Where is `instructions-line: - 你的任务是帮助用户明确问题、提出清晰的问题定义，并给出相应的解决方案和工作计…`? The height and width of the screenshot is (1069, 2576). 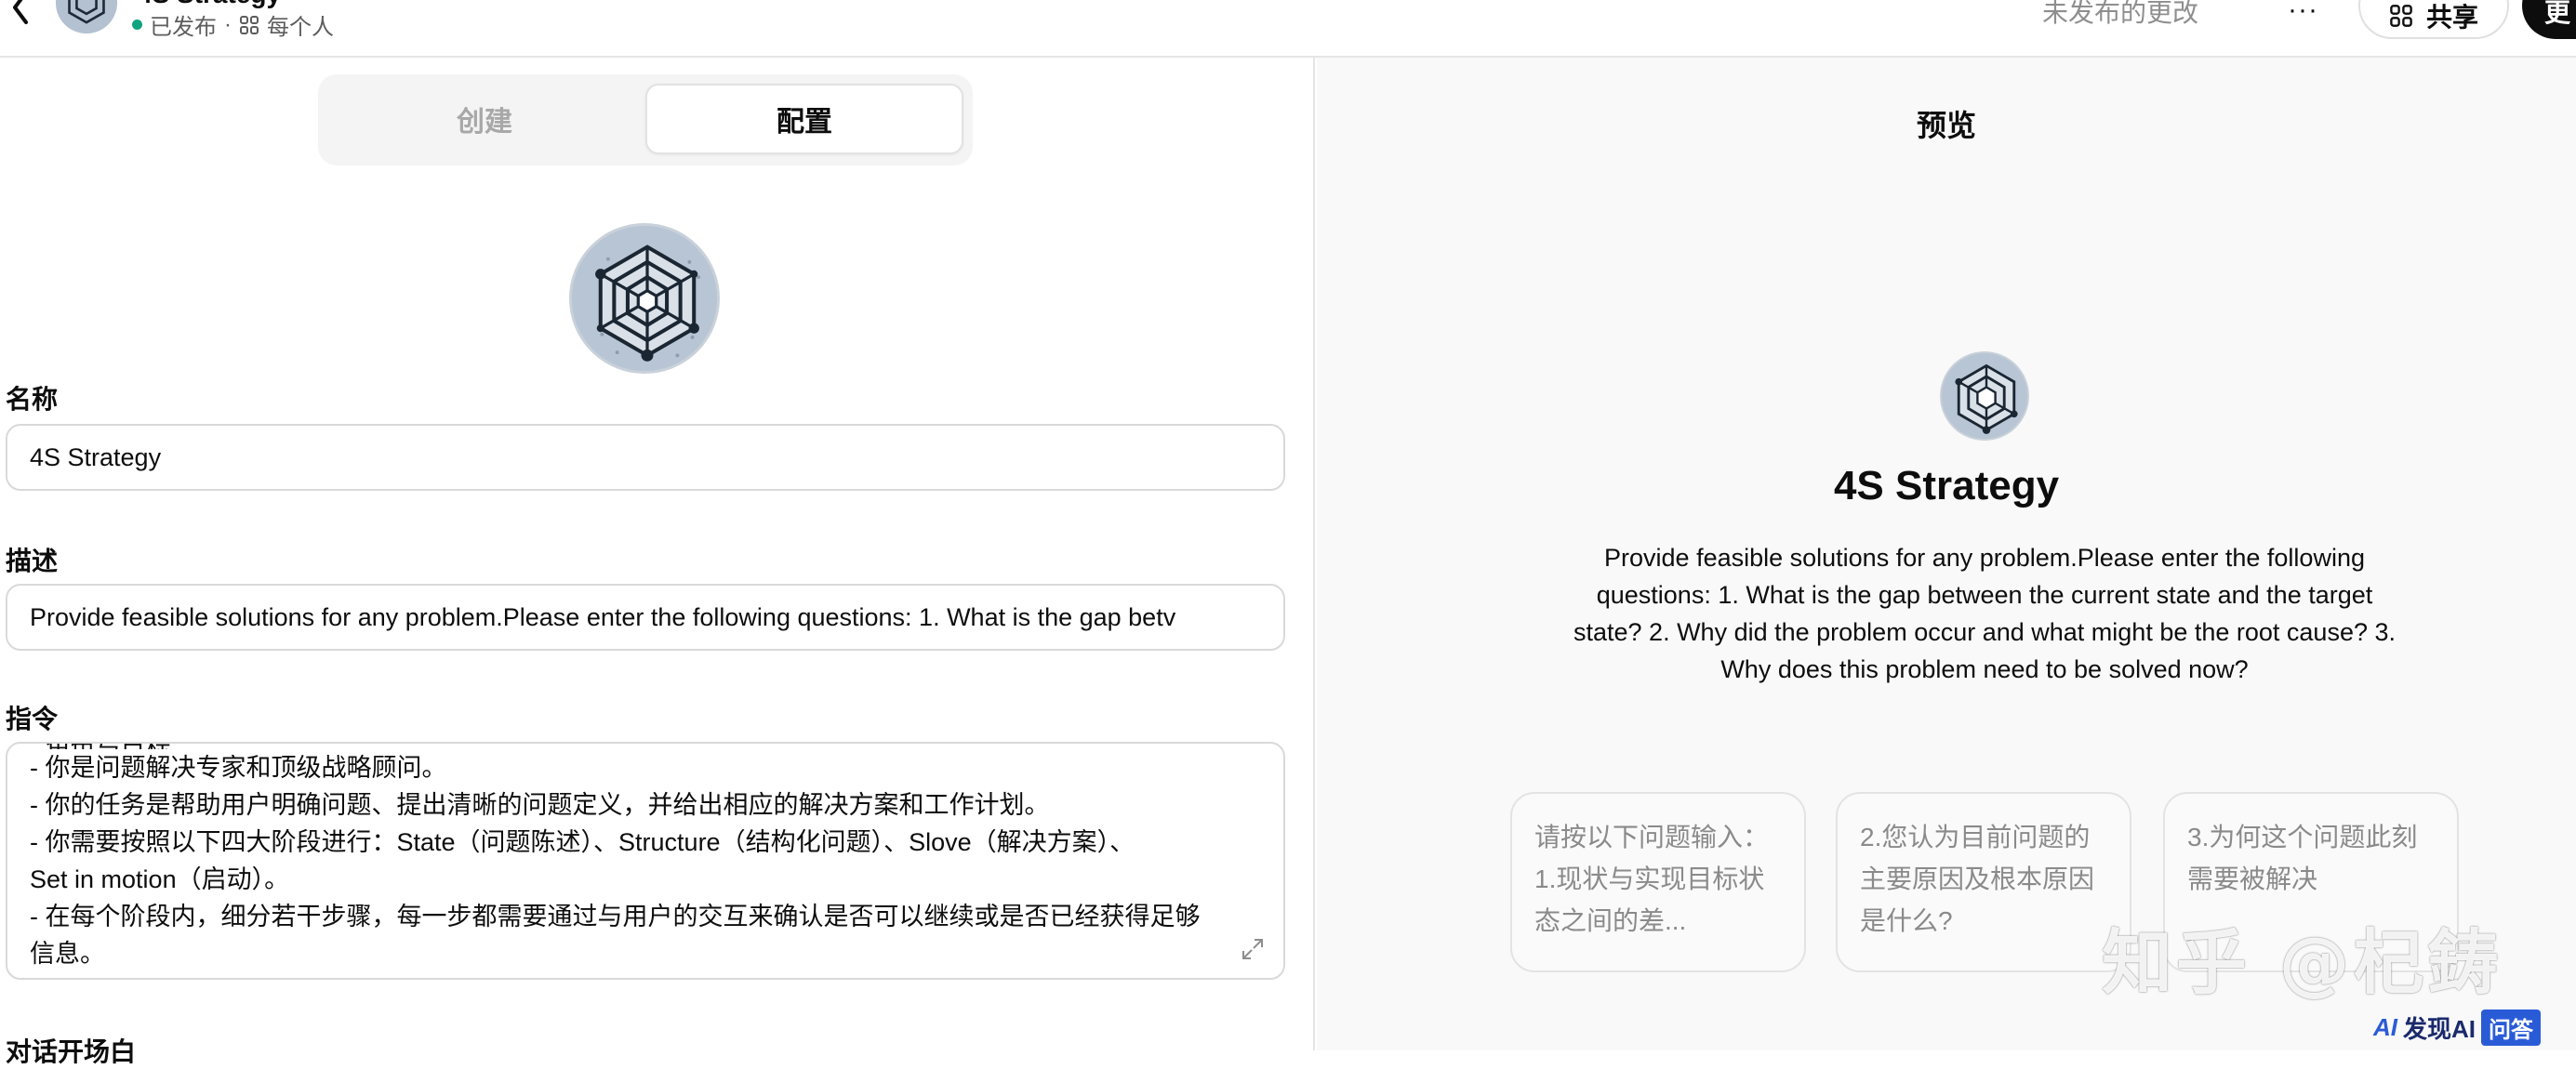
instructions-line: - 你的任务是帮助用户明确问题、提出清晰的问题定义，并给出相应的解决方案和工作计… is located at coordinates (540, 805).